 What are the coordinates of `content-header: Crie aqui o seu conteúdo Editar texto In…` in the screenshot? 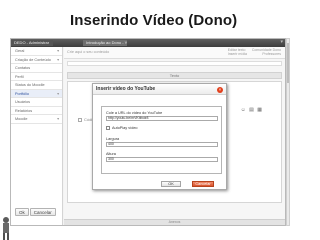 It's located at (174, 53).